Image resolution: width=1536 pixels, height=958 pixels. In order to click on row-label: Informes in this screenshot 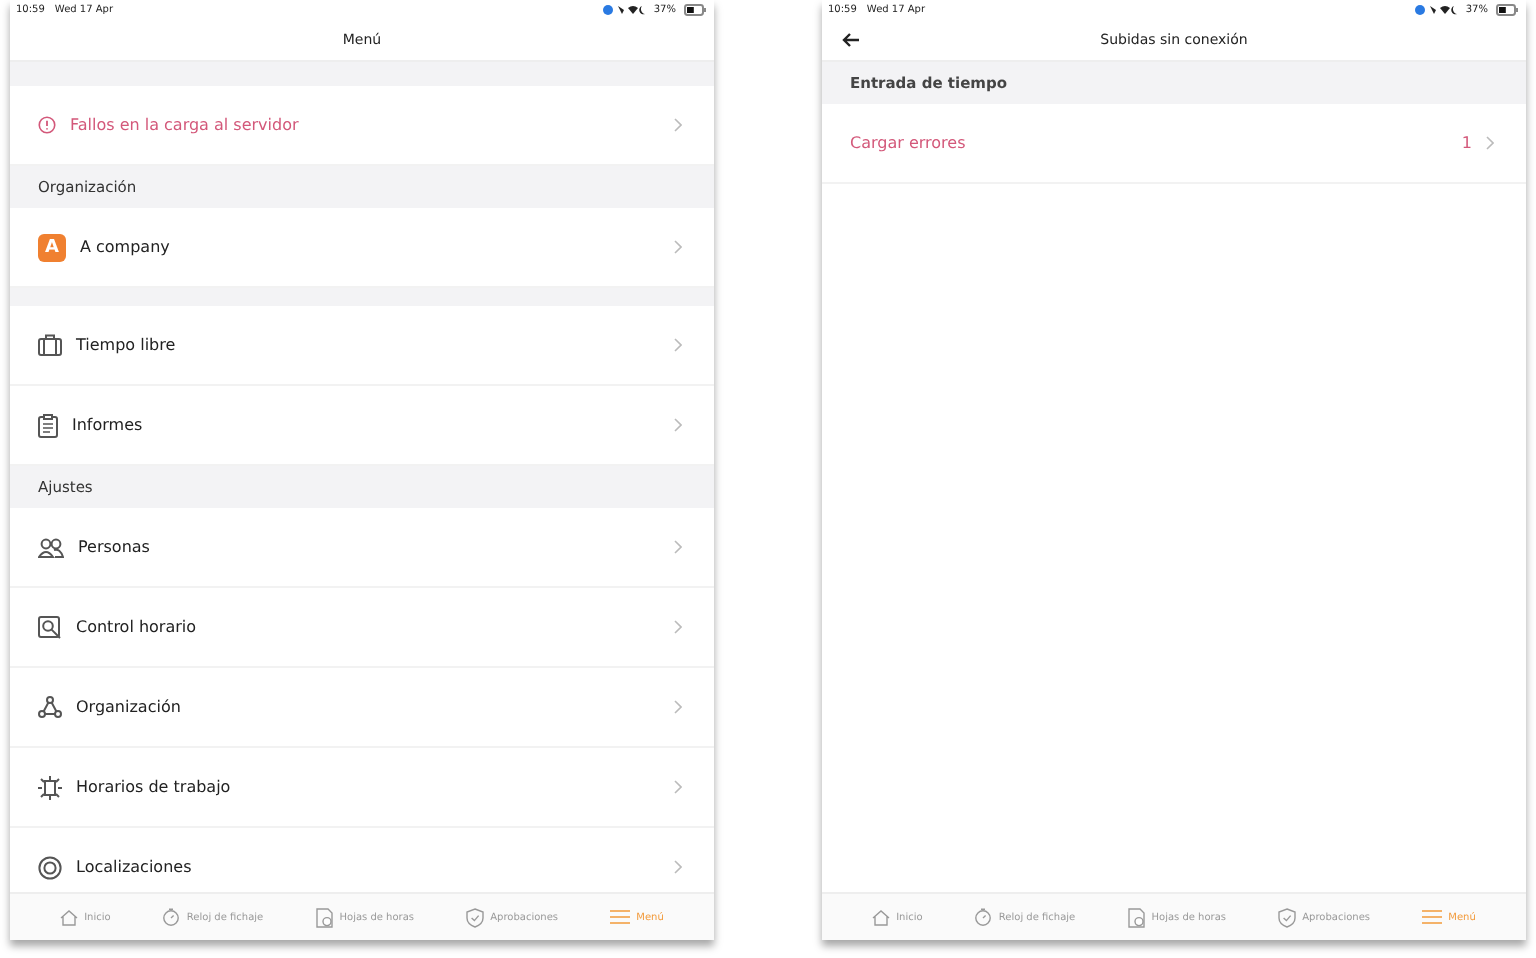, I will do `click(107, 425)`.